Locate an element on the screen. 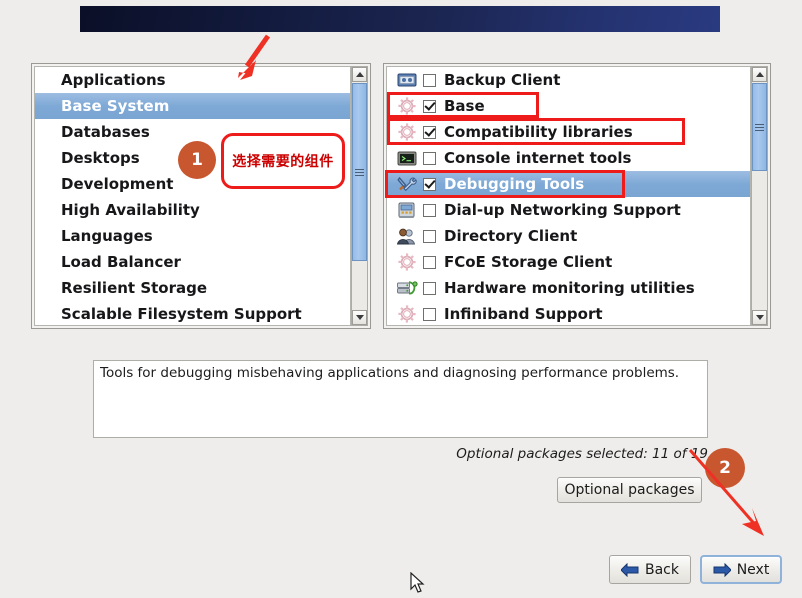  package-list-item-label: Base is located at coordinates (464, 106).